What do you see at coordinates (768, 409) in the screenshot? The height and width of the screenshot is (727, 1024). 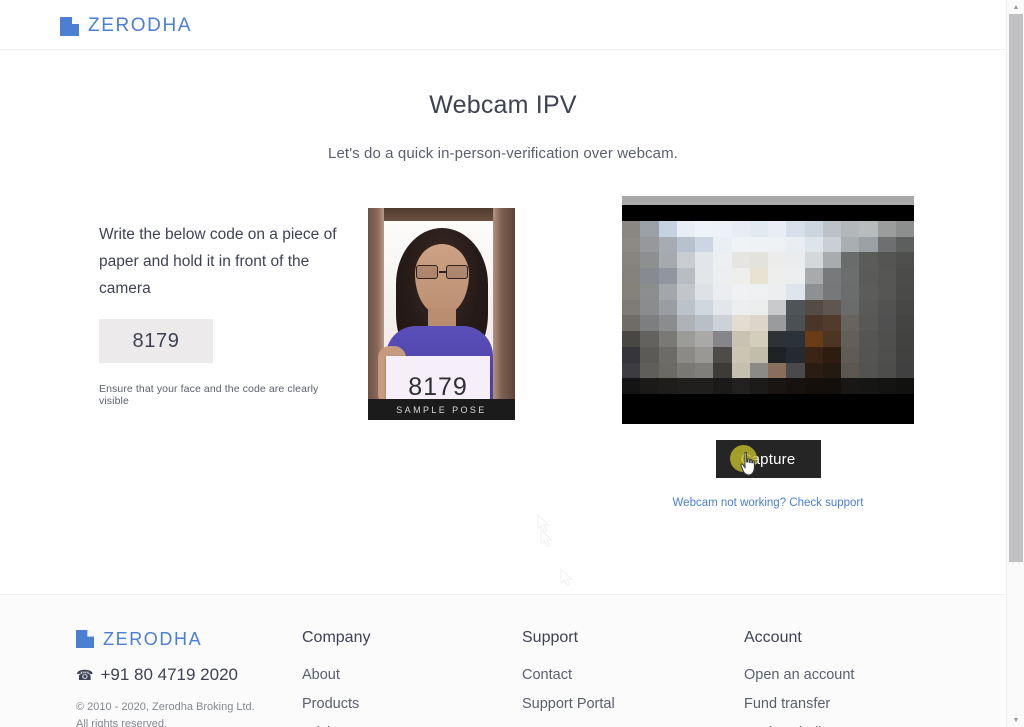 I see `webcam-letterbox-bottom` at bounding box center [768, 409].